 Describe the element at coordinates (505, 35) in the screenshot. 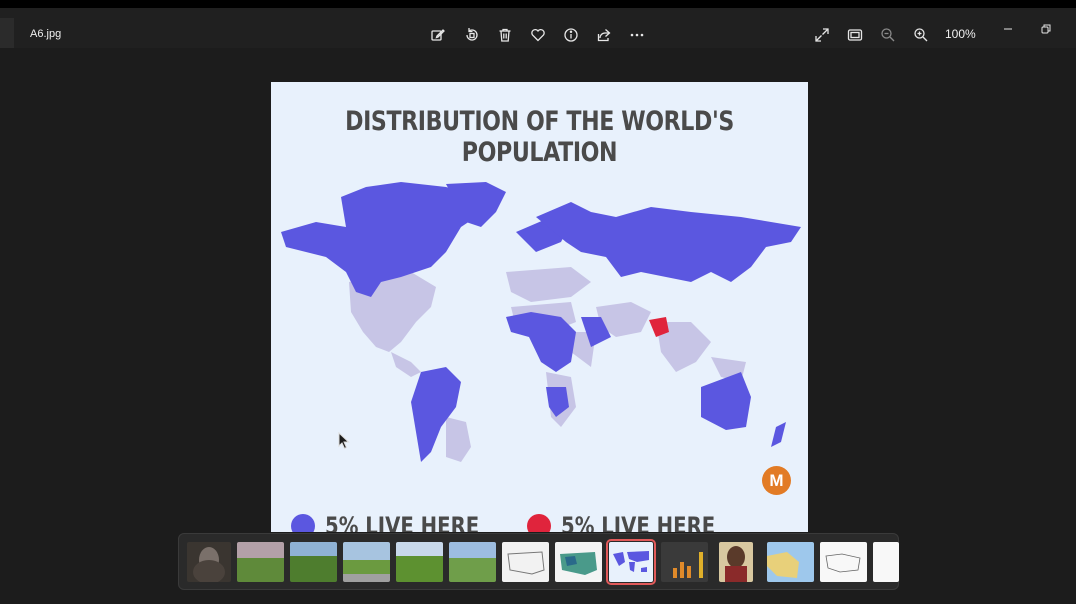

I see `delete-icon` at that location.